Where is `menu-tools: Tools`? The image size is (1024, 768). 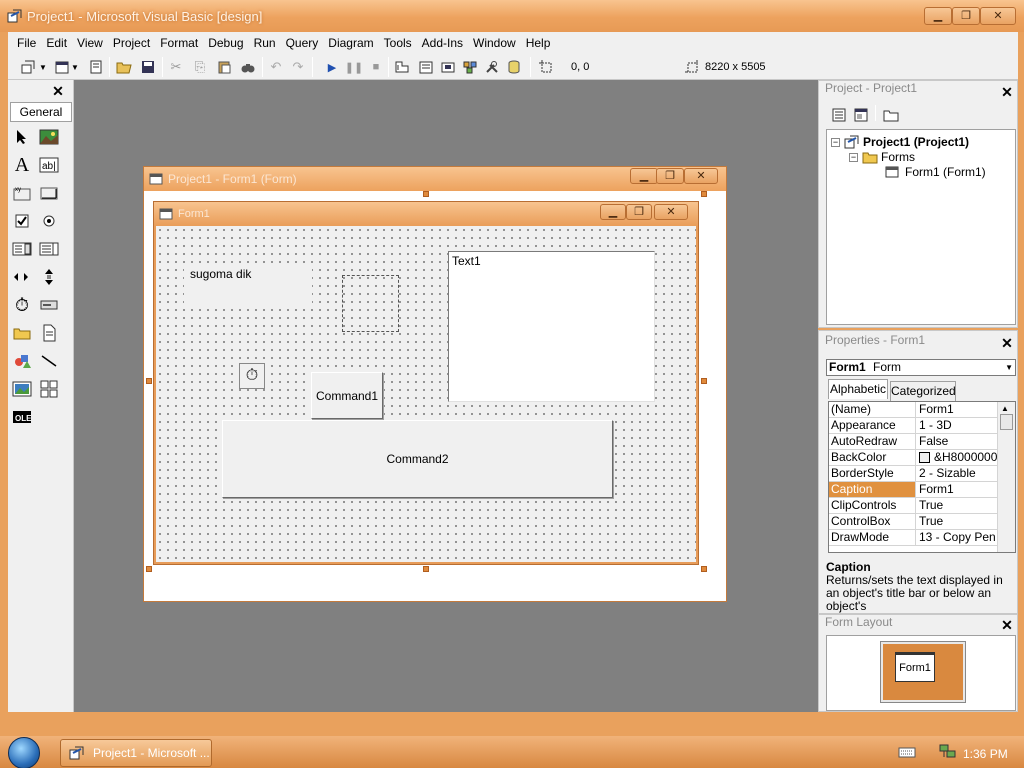 menu-tools: Tools is located at coordinates (398, 43).